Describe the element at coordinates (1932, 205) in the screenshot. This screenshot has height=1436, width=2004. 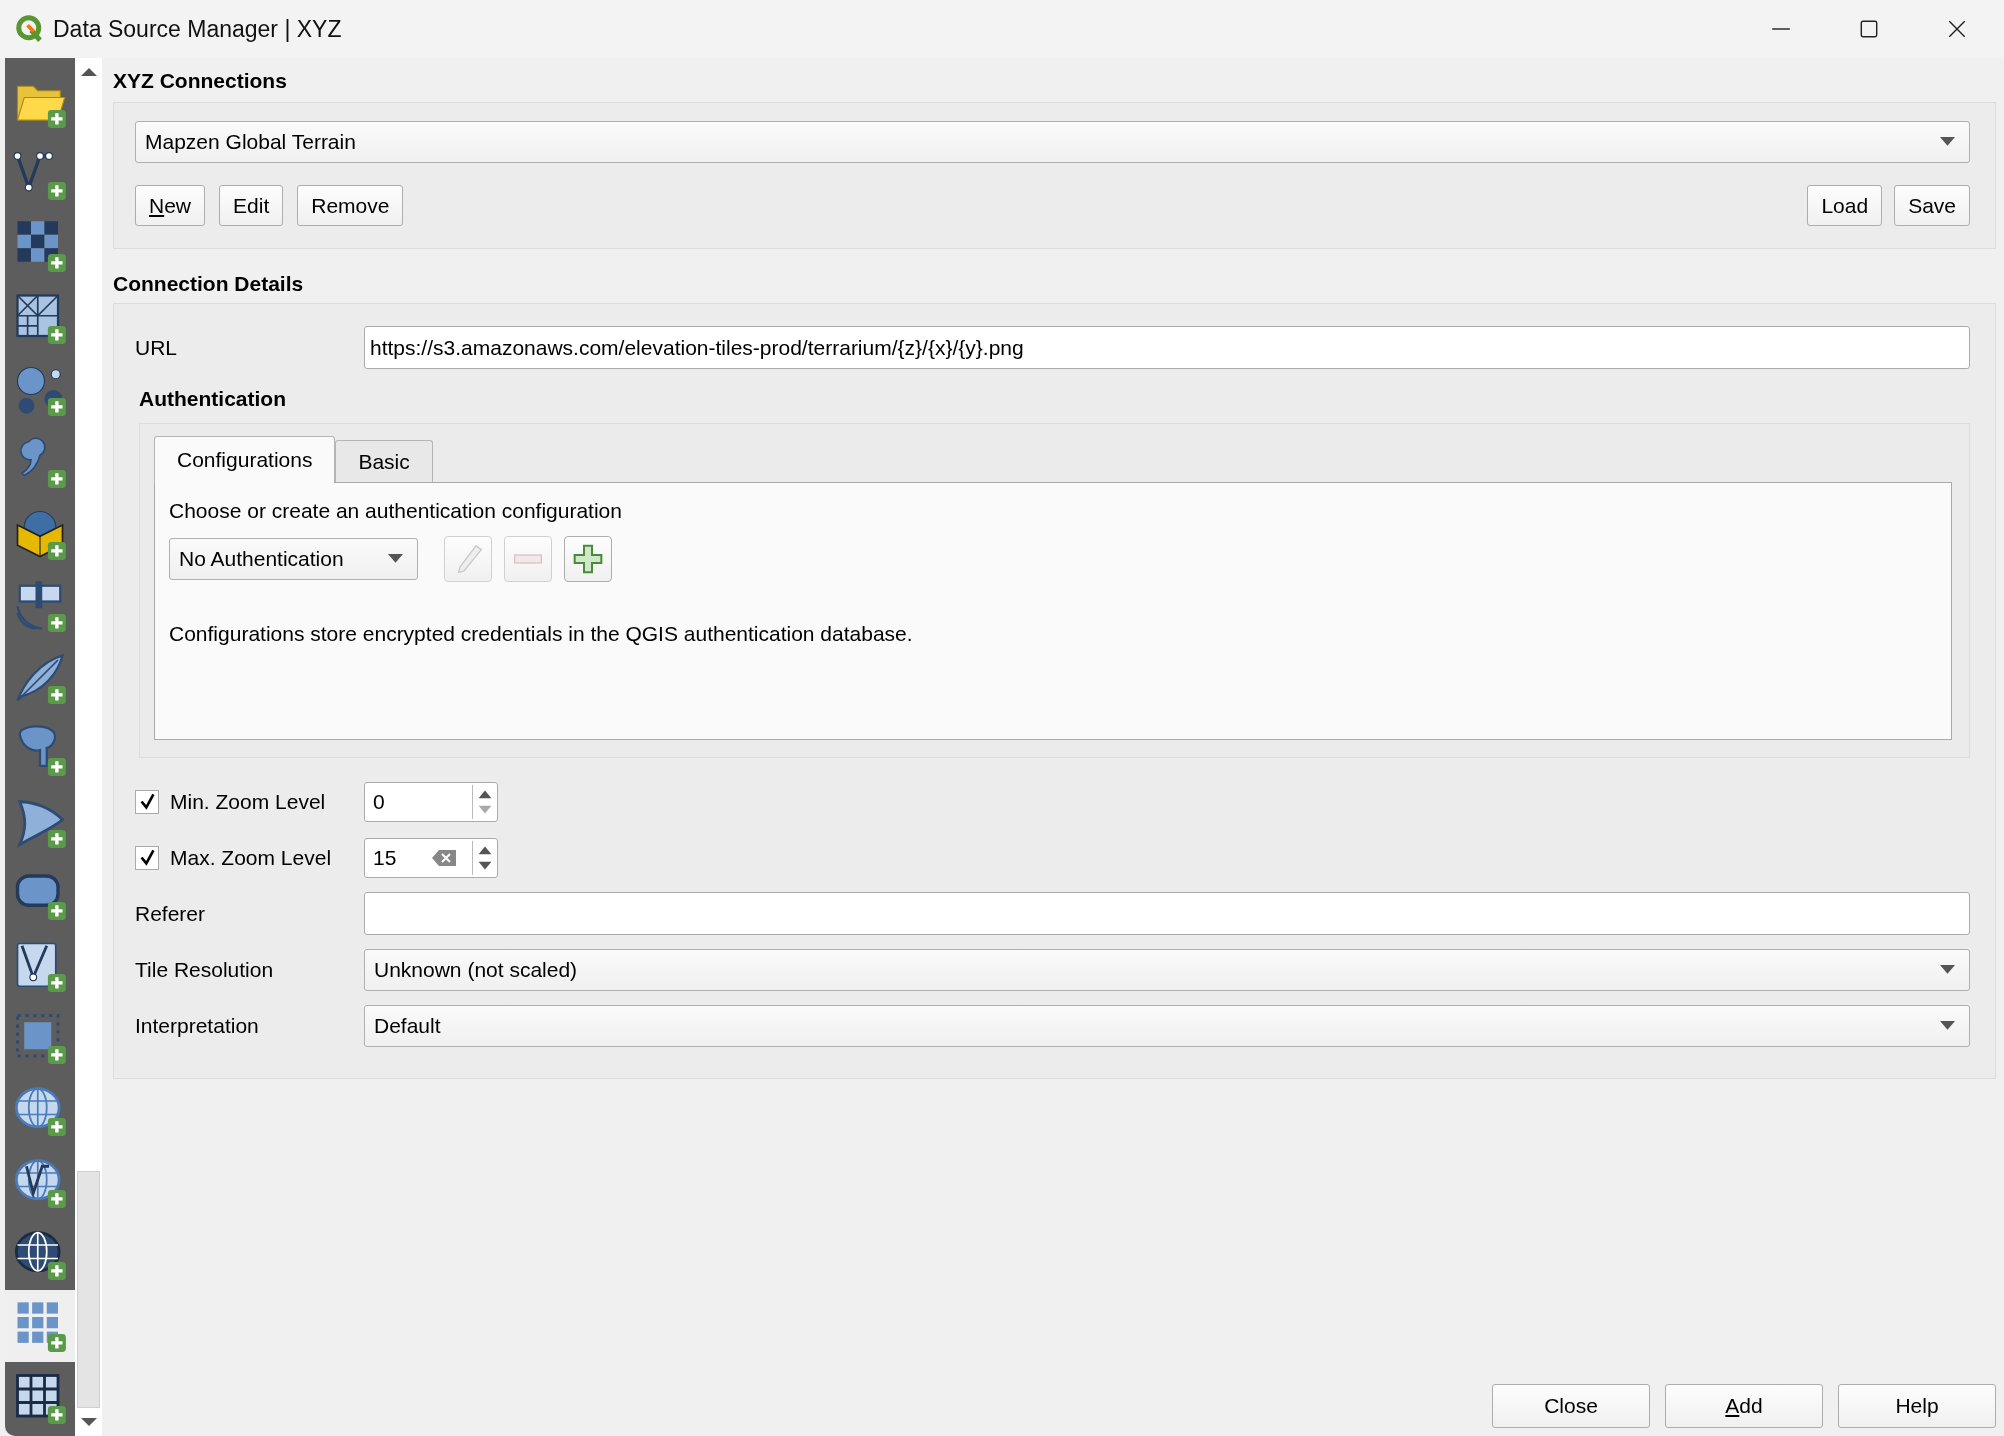
I see `file-button: Save` at that location.